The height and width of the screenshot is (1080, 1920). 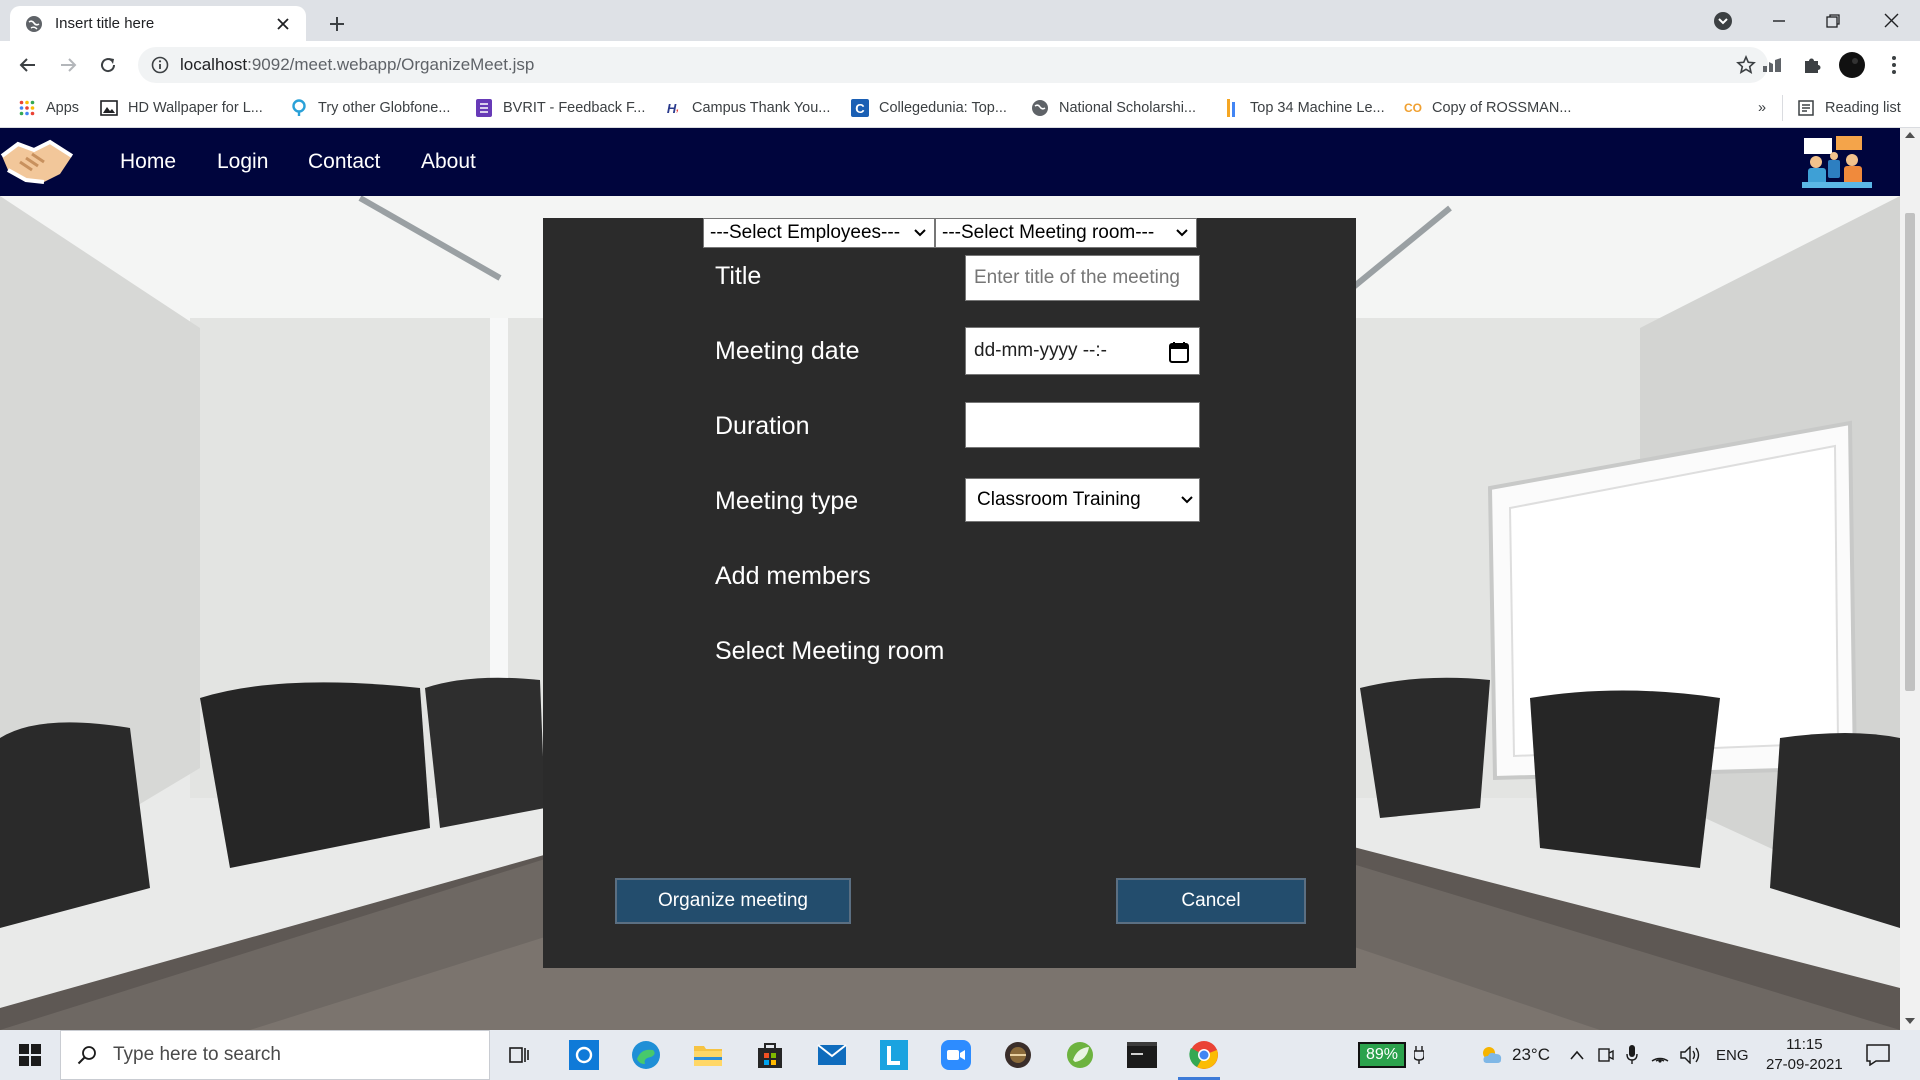 What do you see at coordinates (242, 162) in the screenshot?
I see `nav-login-link: Login` at bounding box center [242, 162].